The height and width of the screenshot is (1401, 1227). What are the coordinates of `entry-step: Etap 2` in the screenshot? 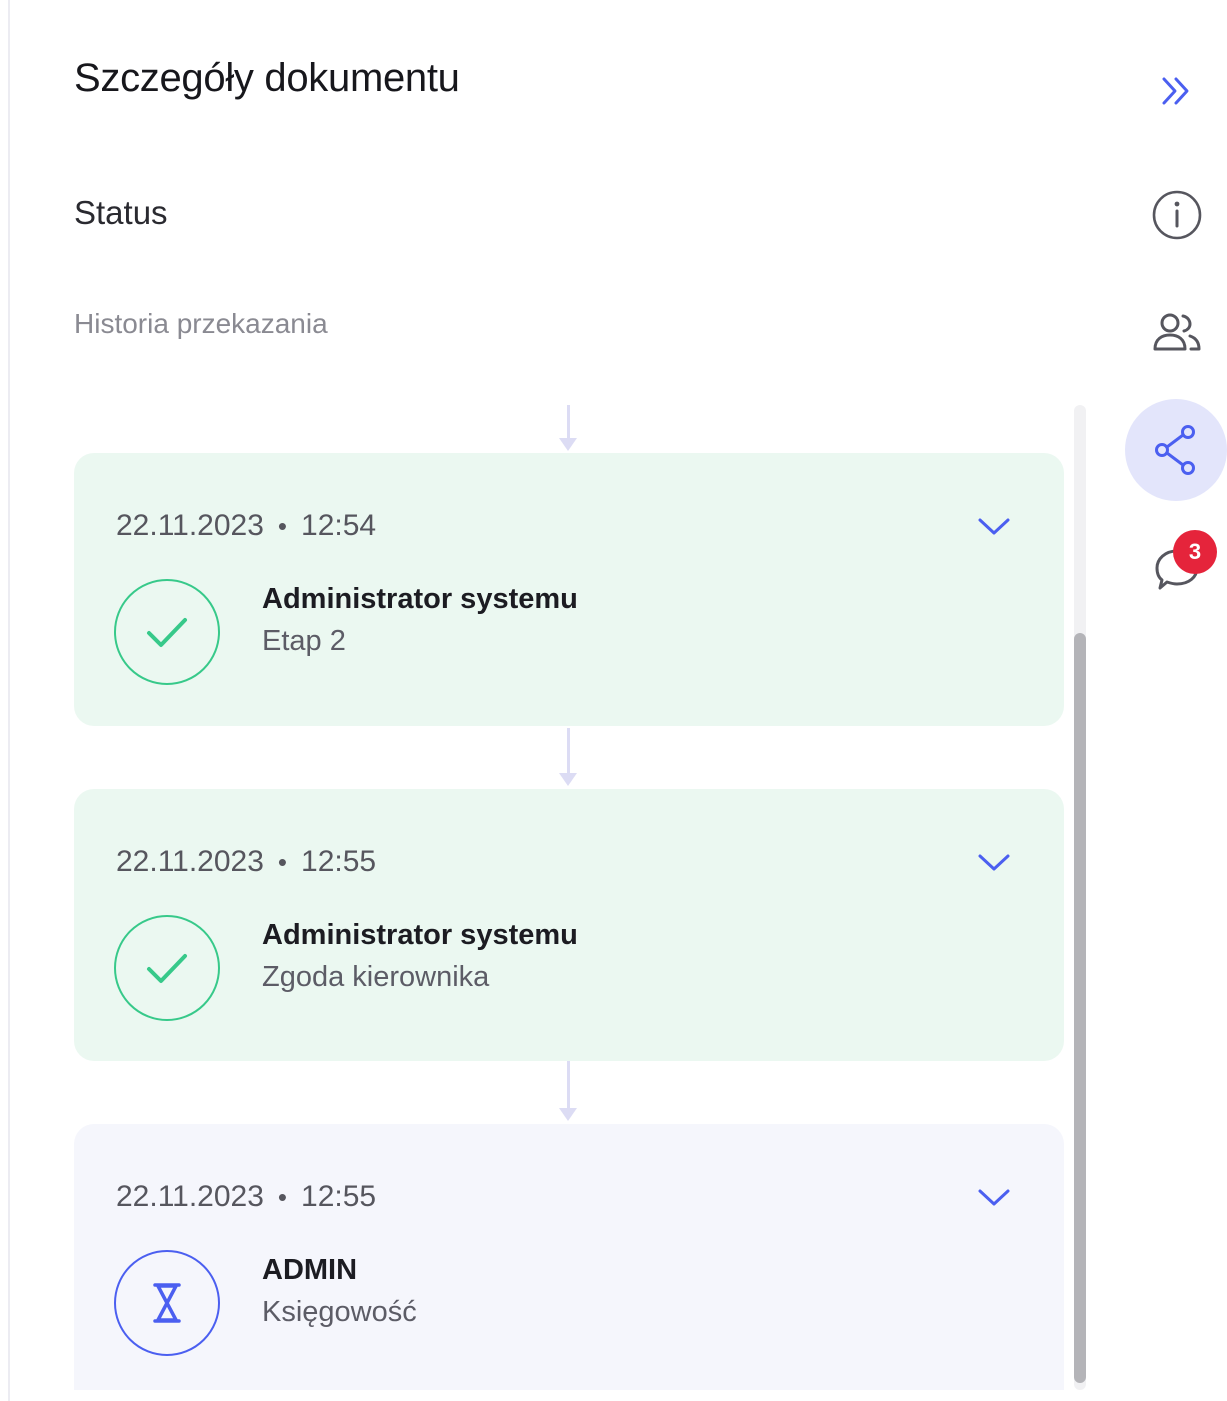 It's located at (304, 641).